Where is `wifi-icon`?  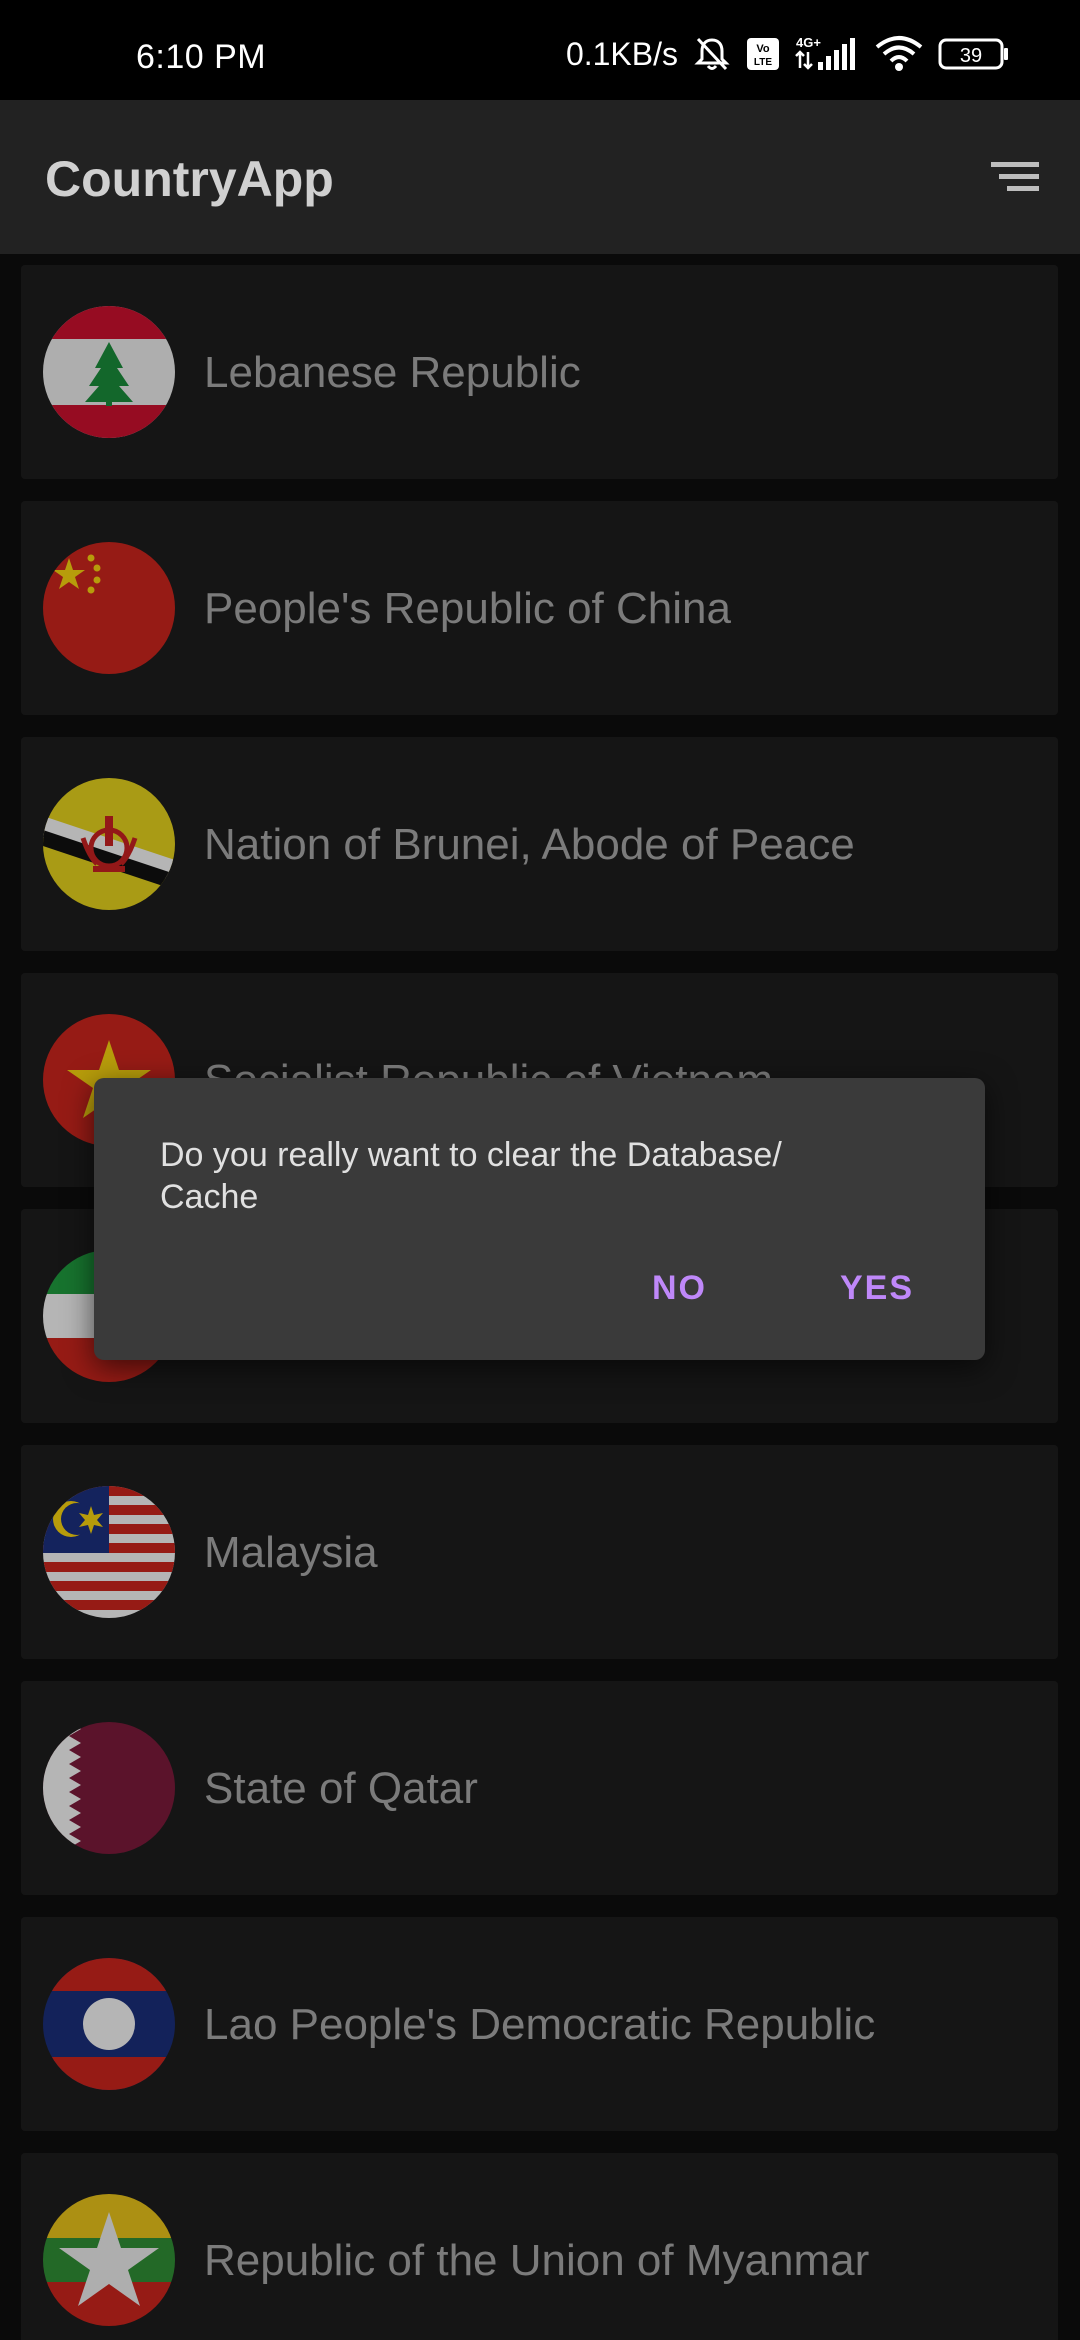 wifi-icon is located at coordinates (899, 54).